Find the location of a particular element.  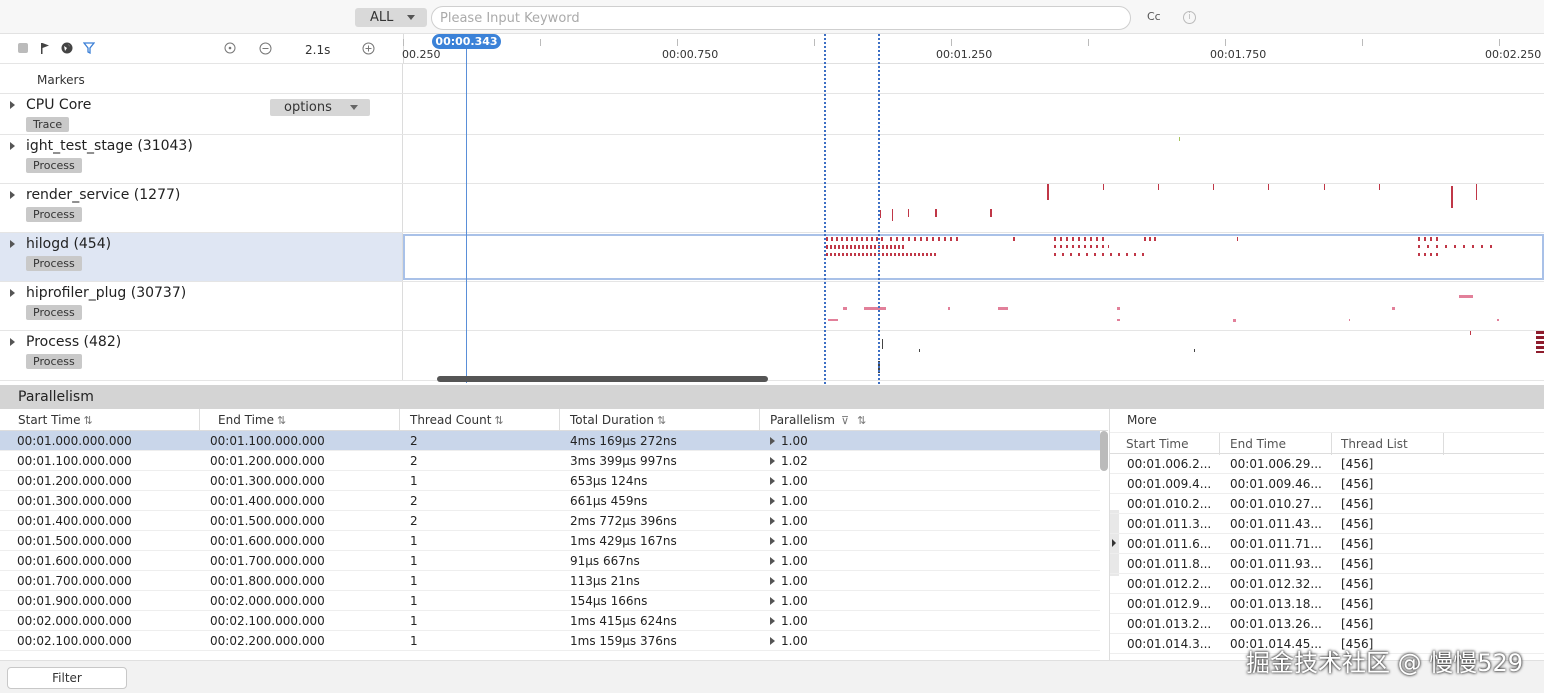

table-row: 00:01.012.2... 00:01.012.32... [456] is located at coordinates (1327, 584).